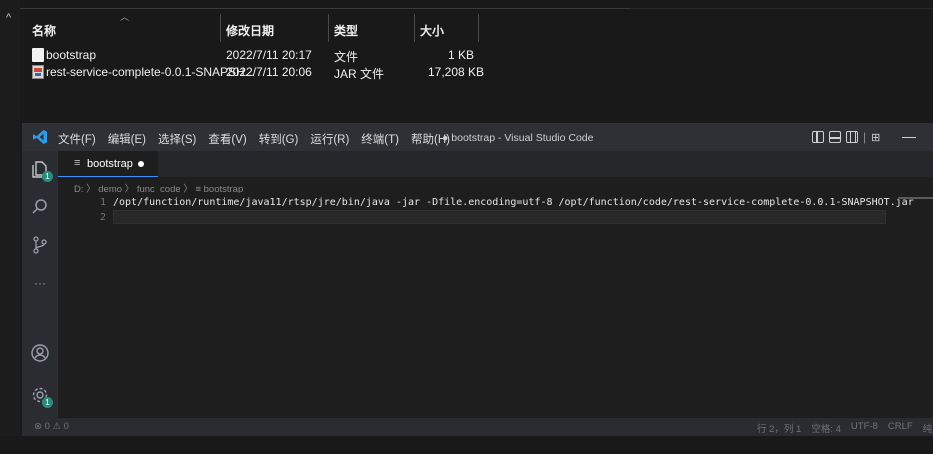 This screenshot has height=454, width=933. What do you see at coordinates (8, 18) in the screenshot?
I see `collapse-caret-icon: ^` at bounding box center [8, 18].